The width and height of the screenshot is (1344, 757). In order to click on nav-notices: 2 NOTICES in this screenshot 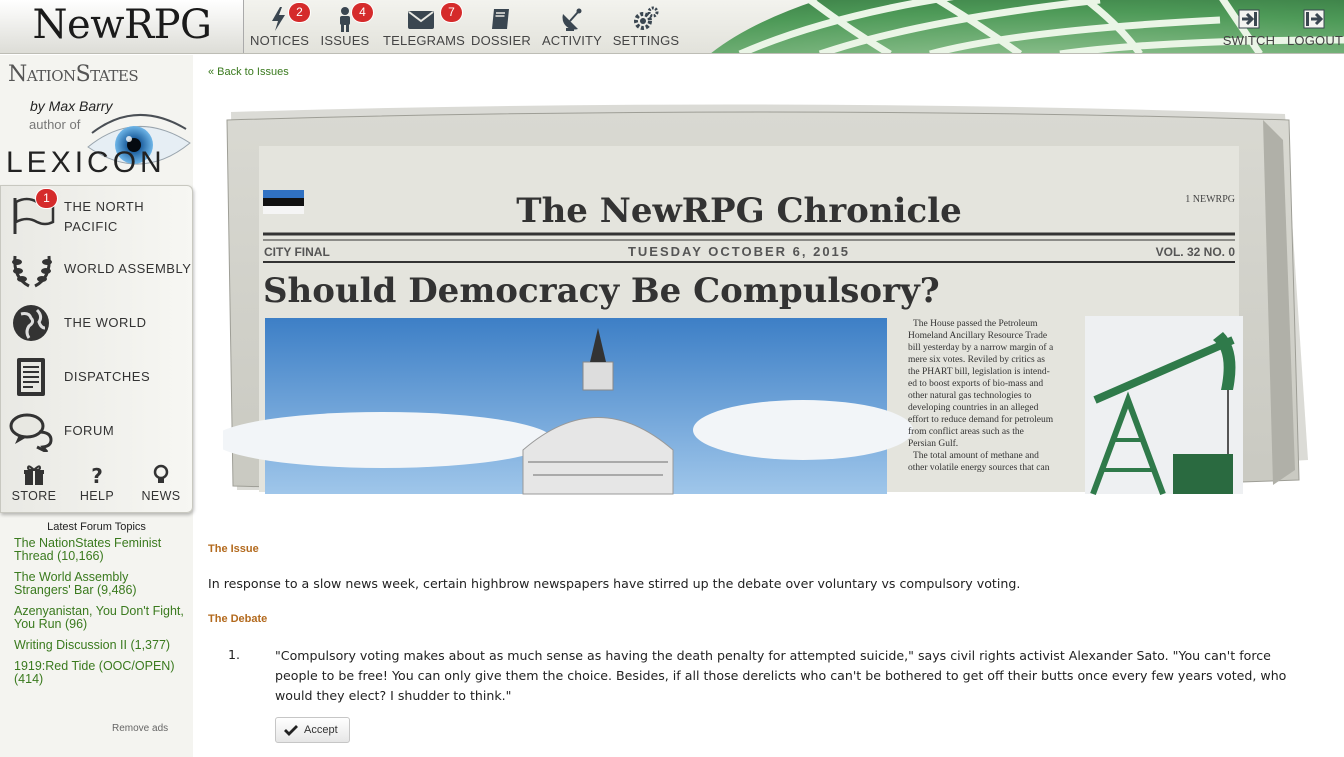, I will do `click(280, 26)`.